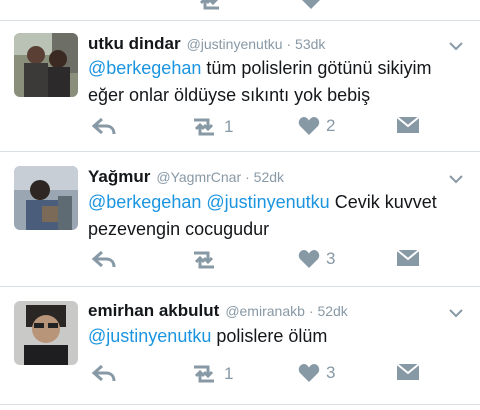 This screenshot has width=480, height=410. What do you see at coordinates (265, 311) in the screenshot?
I see `username: @emiranakb` at bounding box center [265, 311].